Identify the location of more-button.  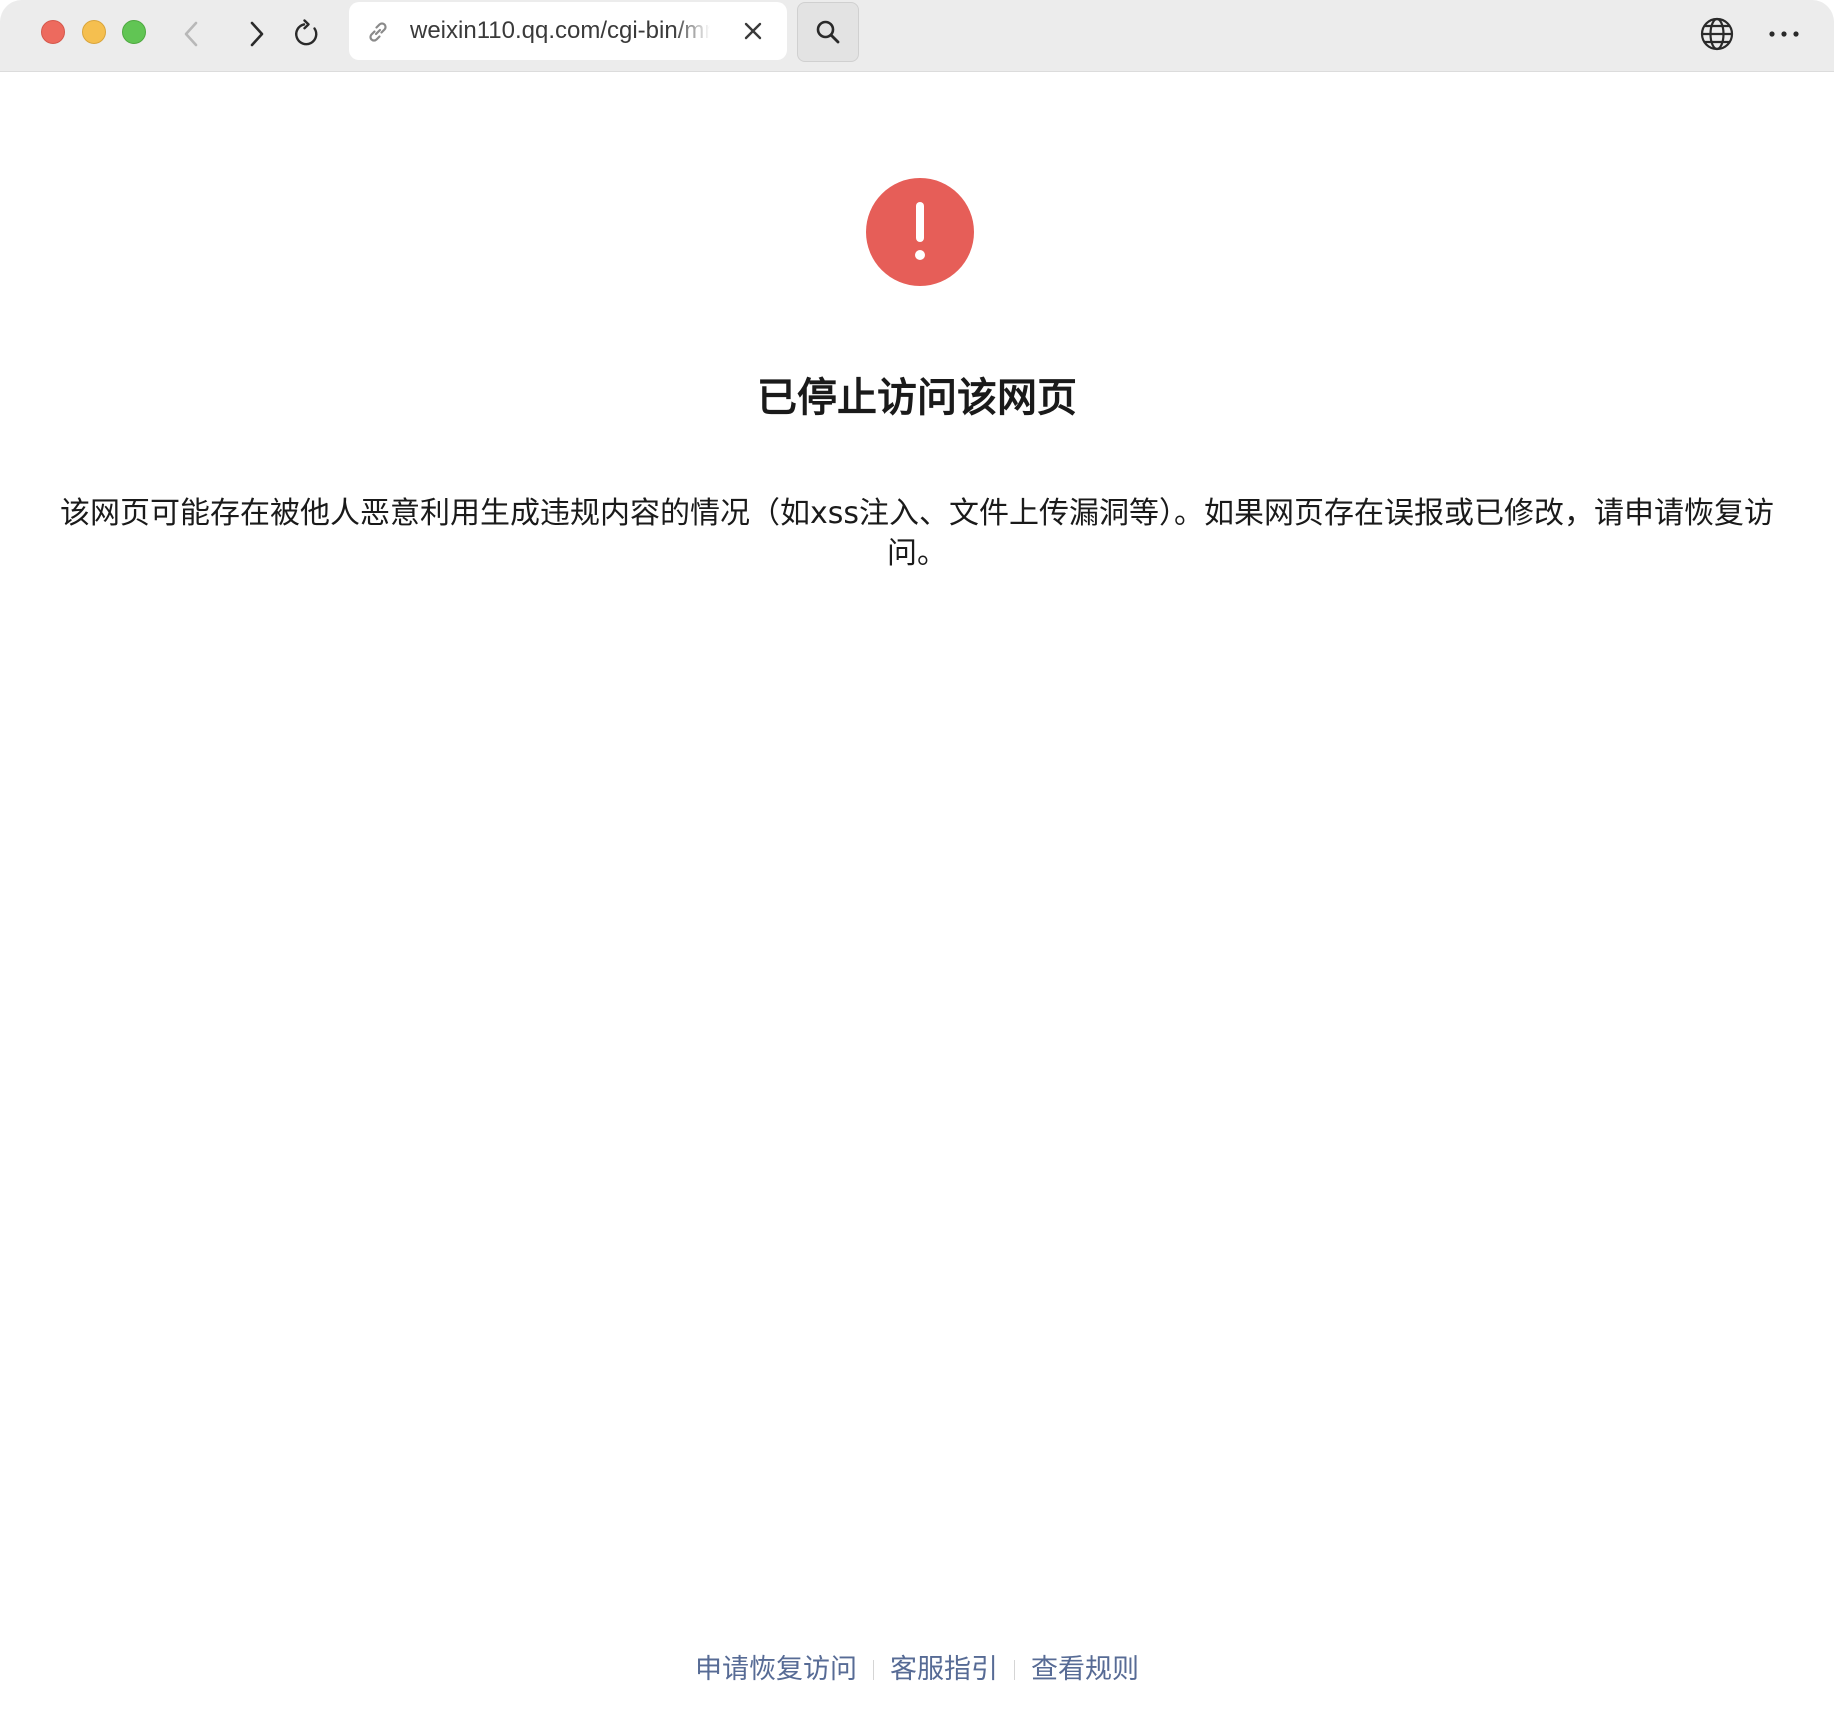
(1784, 34).